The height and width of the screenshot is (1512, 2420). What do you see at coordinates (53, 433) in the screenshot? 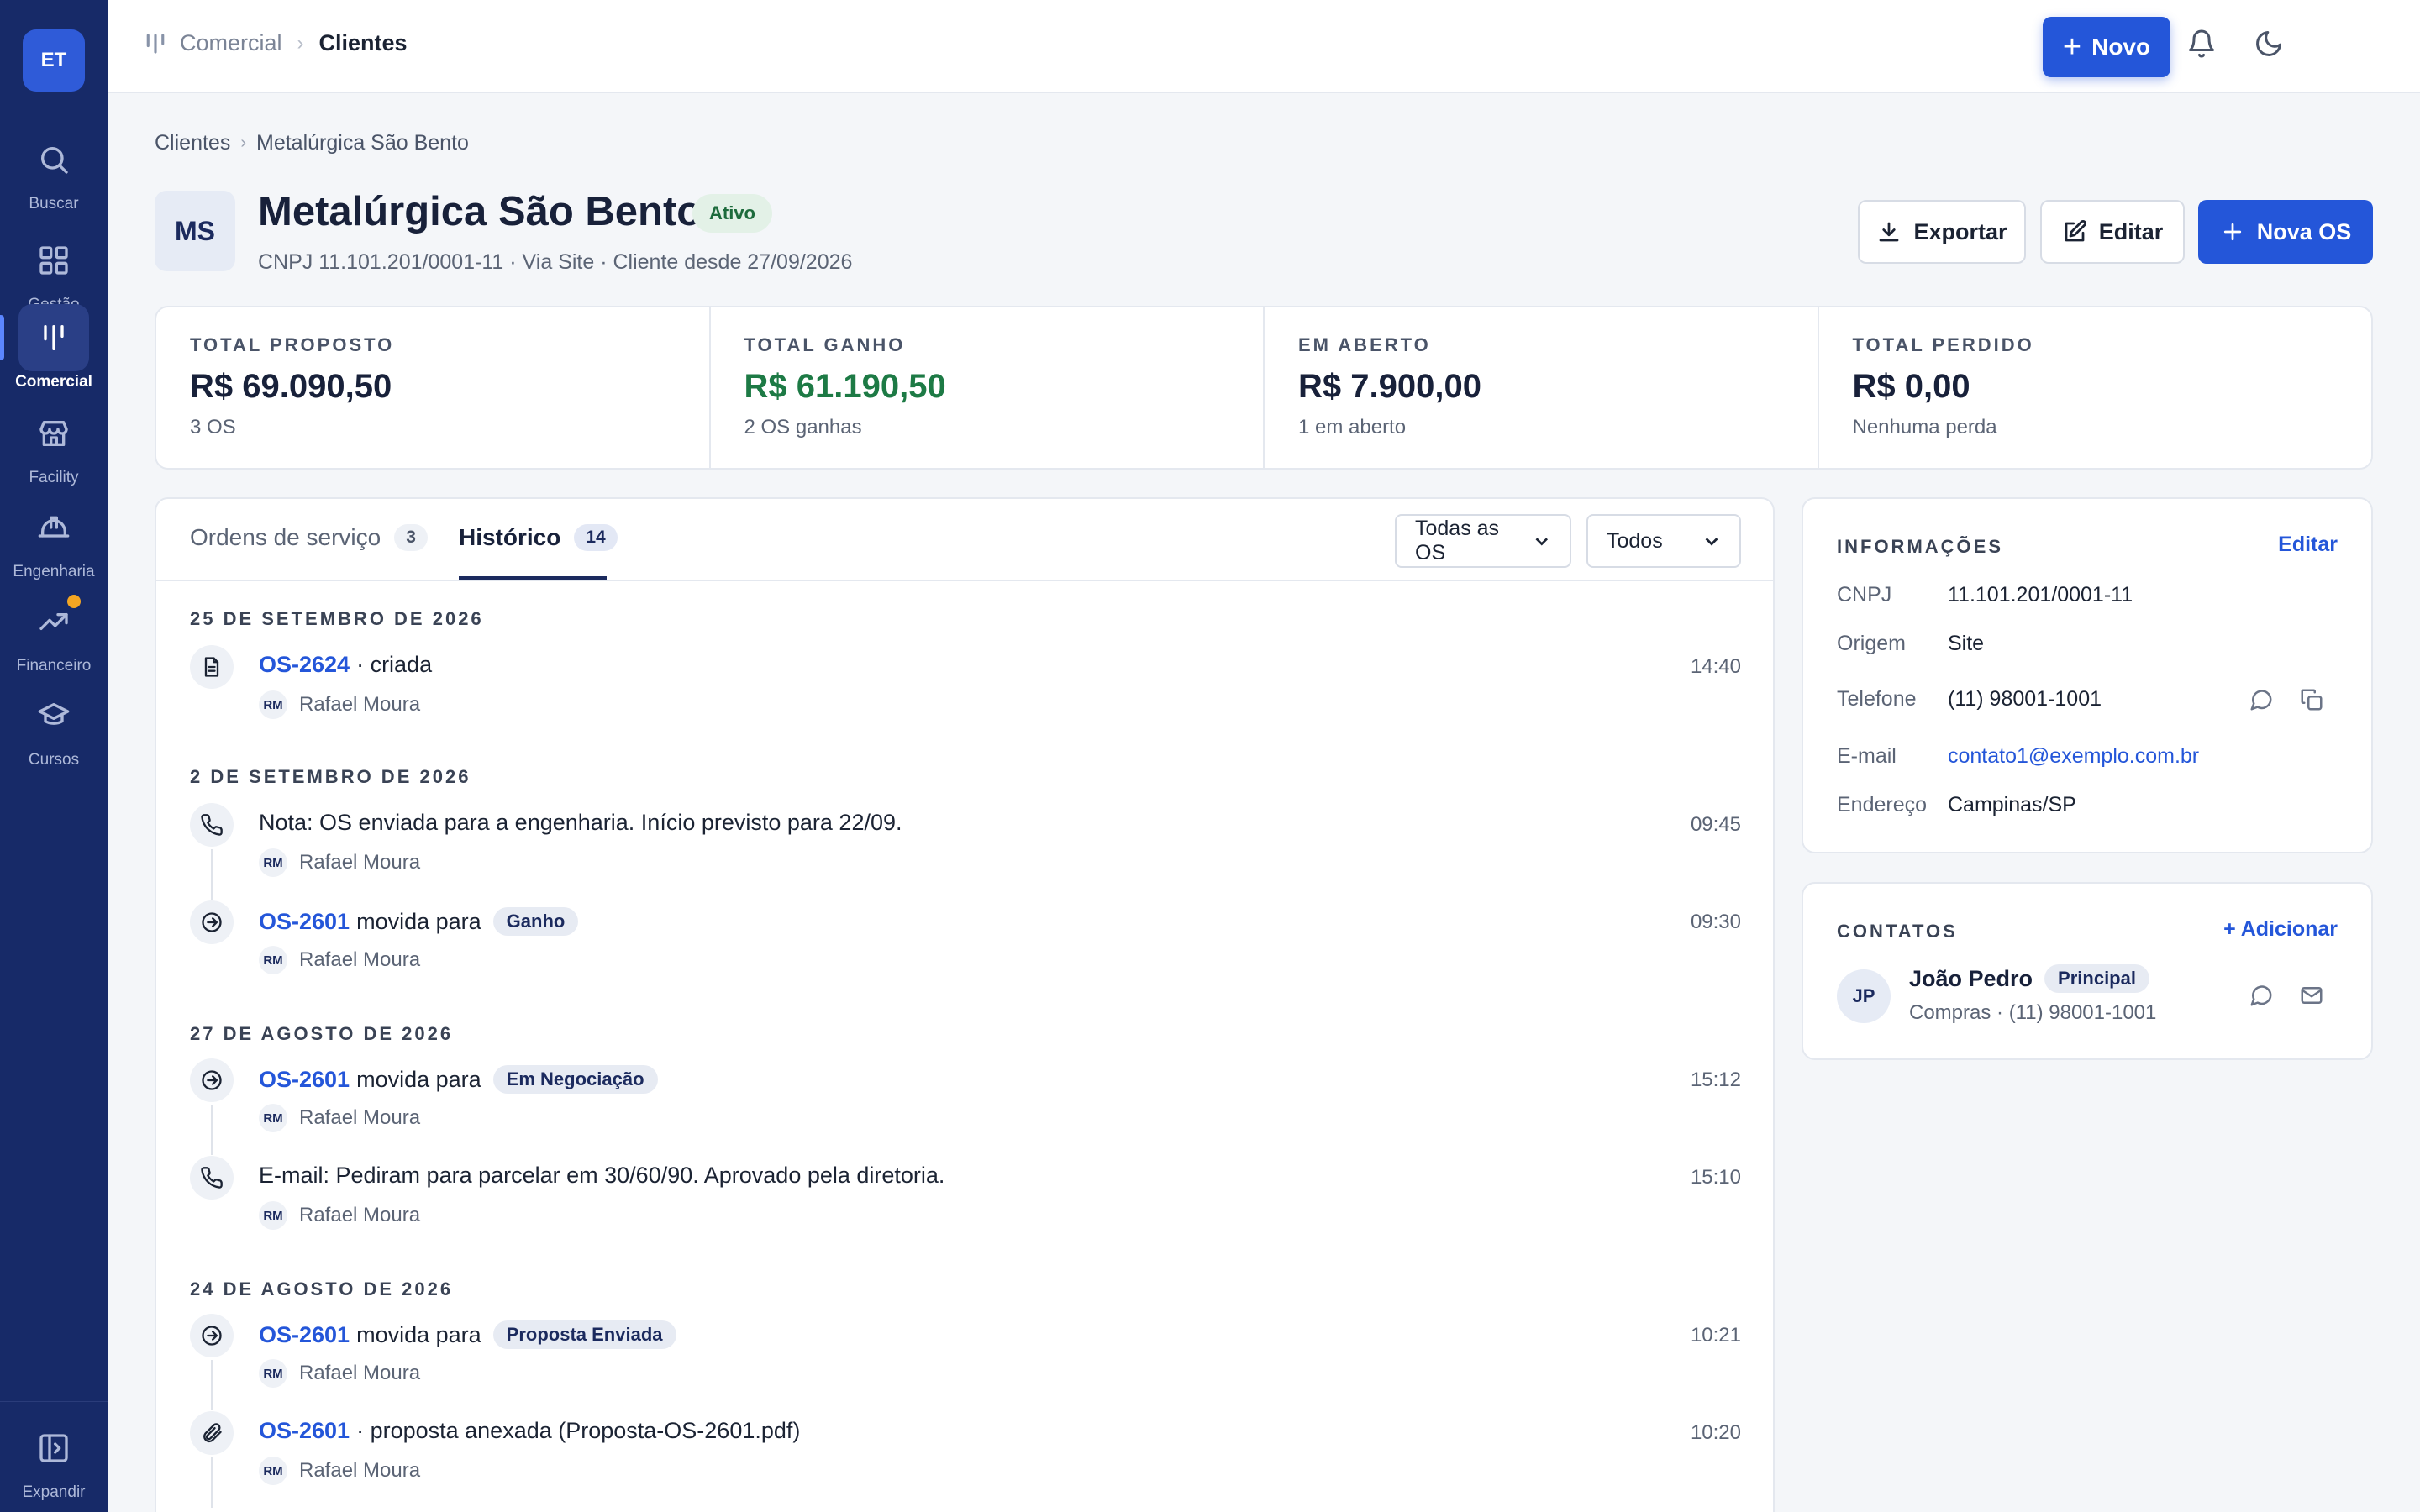
I see `store-icon` at bounding box center [53, 433].